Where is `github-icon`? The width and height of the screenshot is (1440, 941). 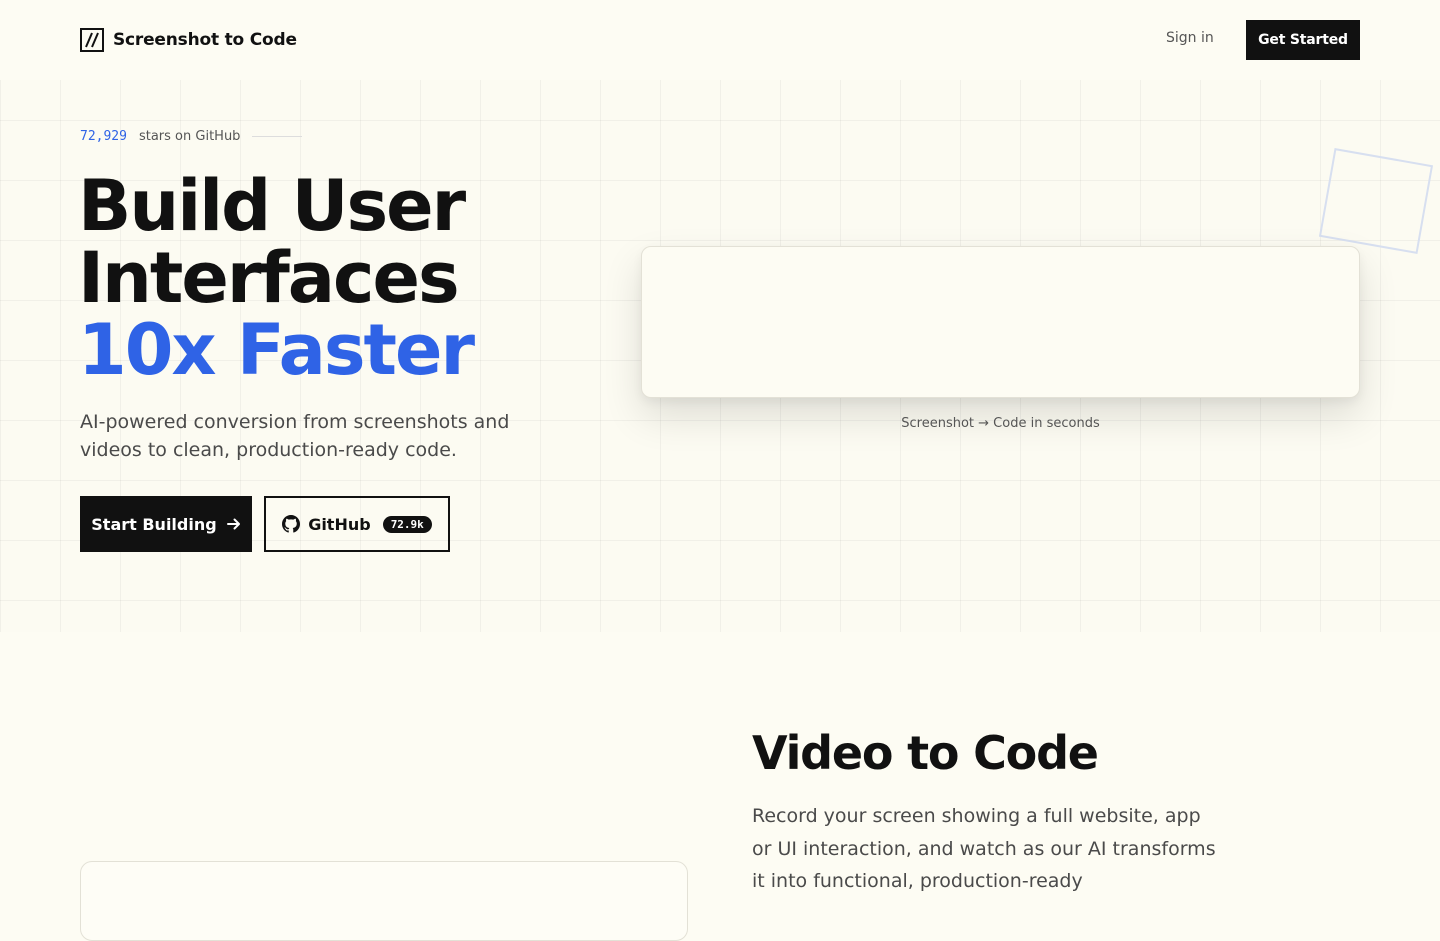 github-icon is located at coordinates (291, 524).